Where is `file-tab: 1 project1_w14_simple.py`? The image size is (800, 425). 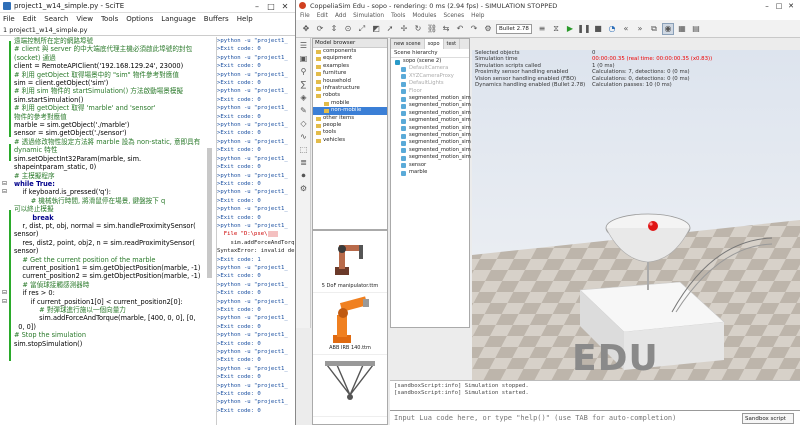 file-tab: 1 project1_w14_simple.py is located at coordinates (45, 30).